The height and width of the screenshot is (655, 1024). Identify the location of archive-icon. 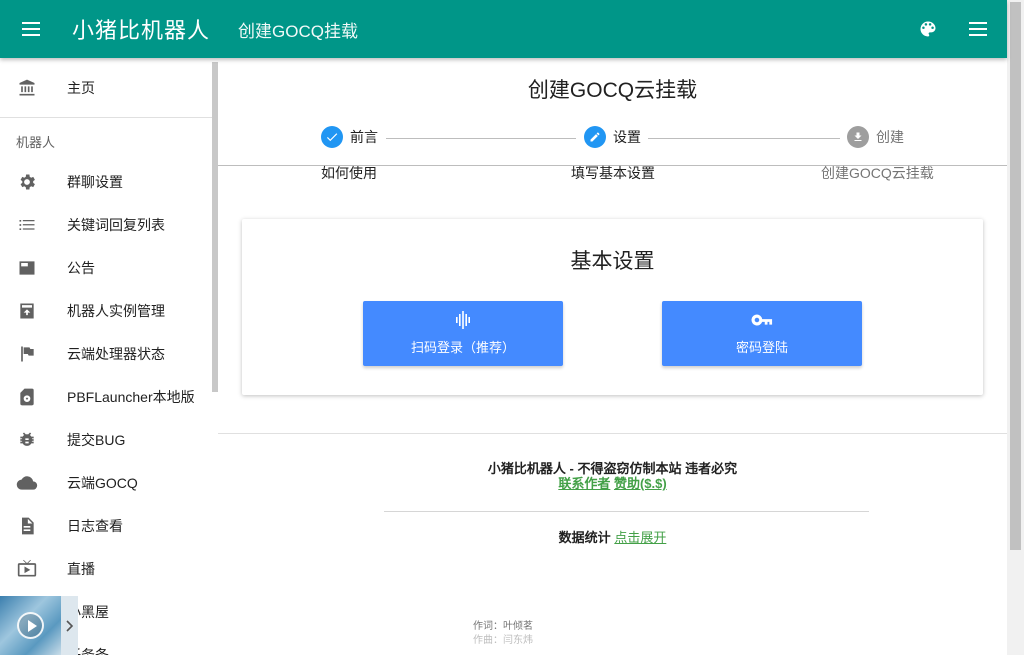
(27, 311).